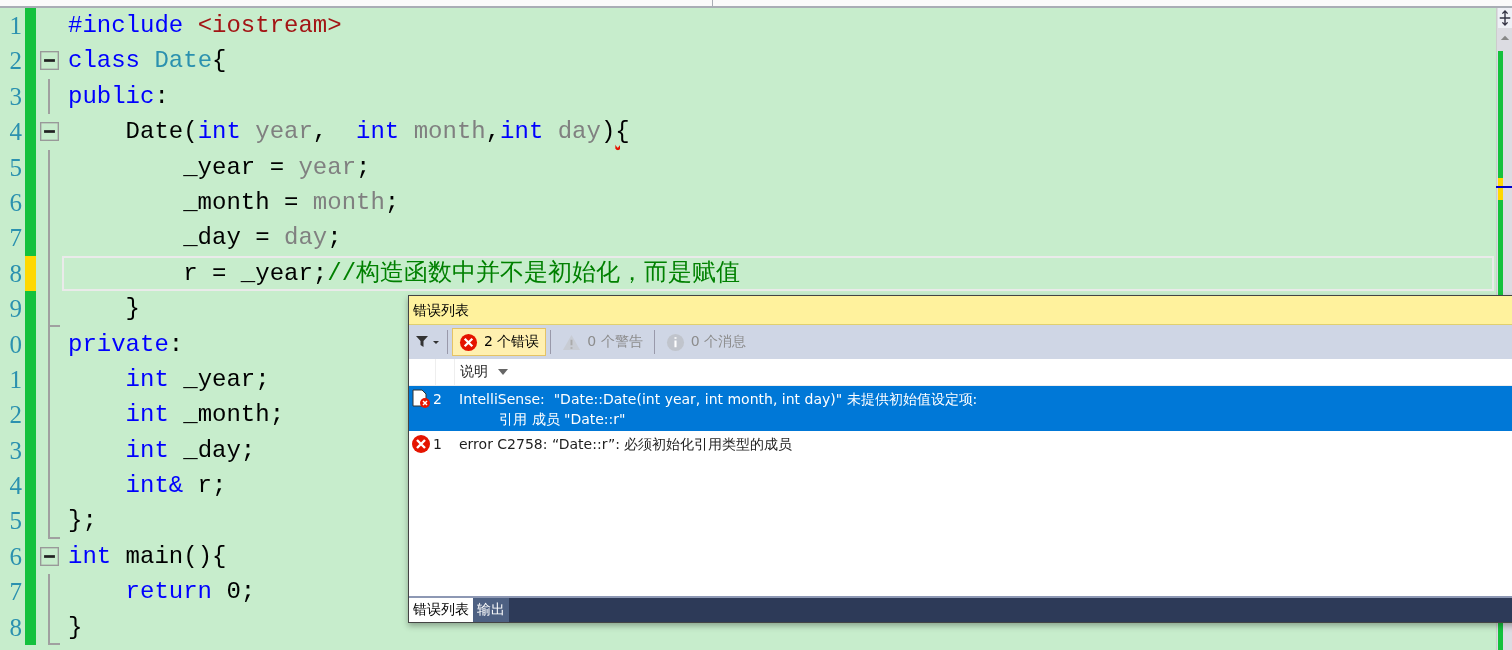 This screenshot has height=650, width=1512. I want to click on error-message: 引用 成员 "Date::r", so click(562, 419).